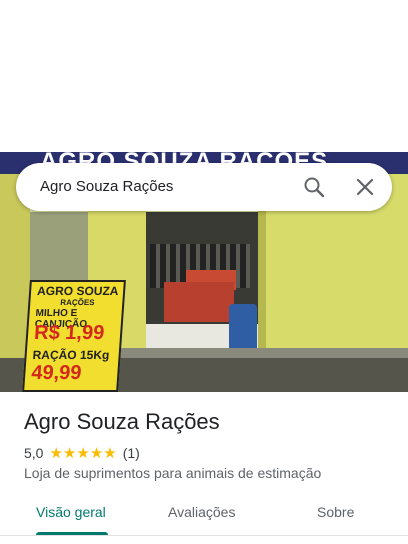 This screenshot has width=408, height=544. I want to click on rating-value: 5,0, so click(34, 453).